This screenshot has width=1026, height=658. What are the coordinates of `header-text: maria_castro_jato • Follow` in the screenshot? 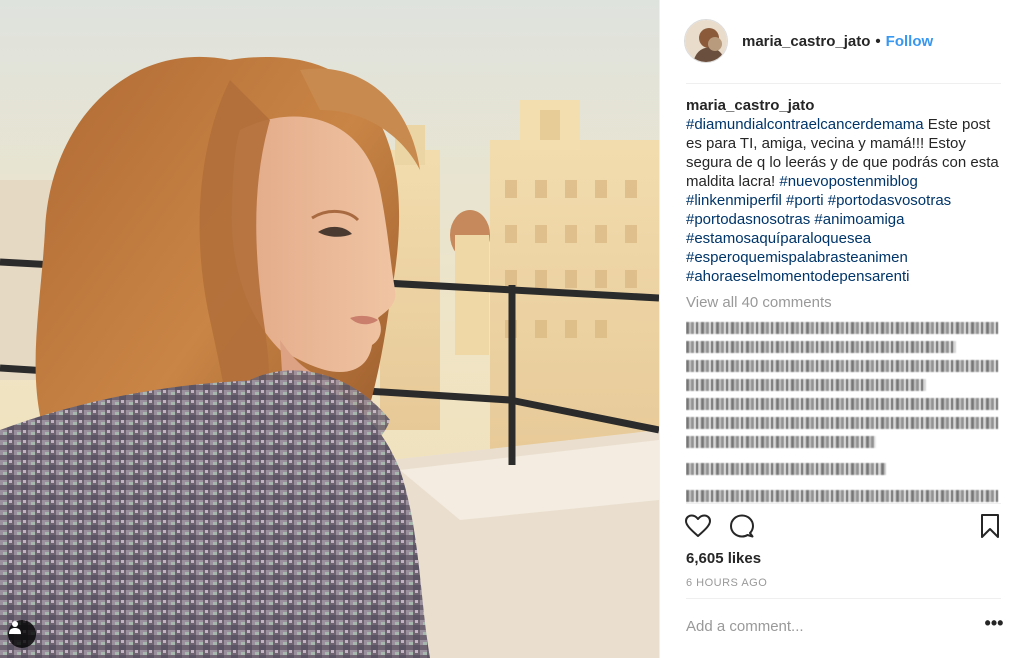 It's located at (837, 41).